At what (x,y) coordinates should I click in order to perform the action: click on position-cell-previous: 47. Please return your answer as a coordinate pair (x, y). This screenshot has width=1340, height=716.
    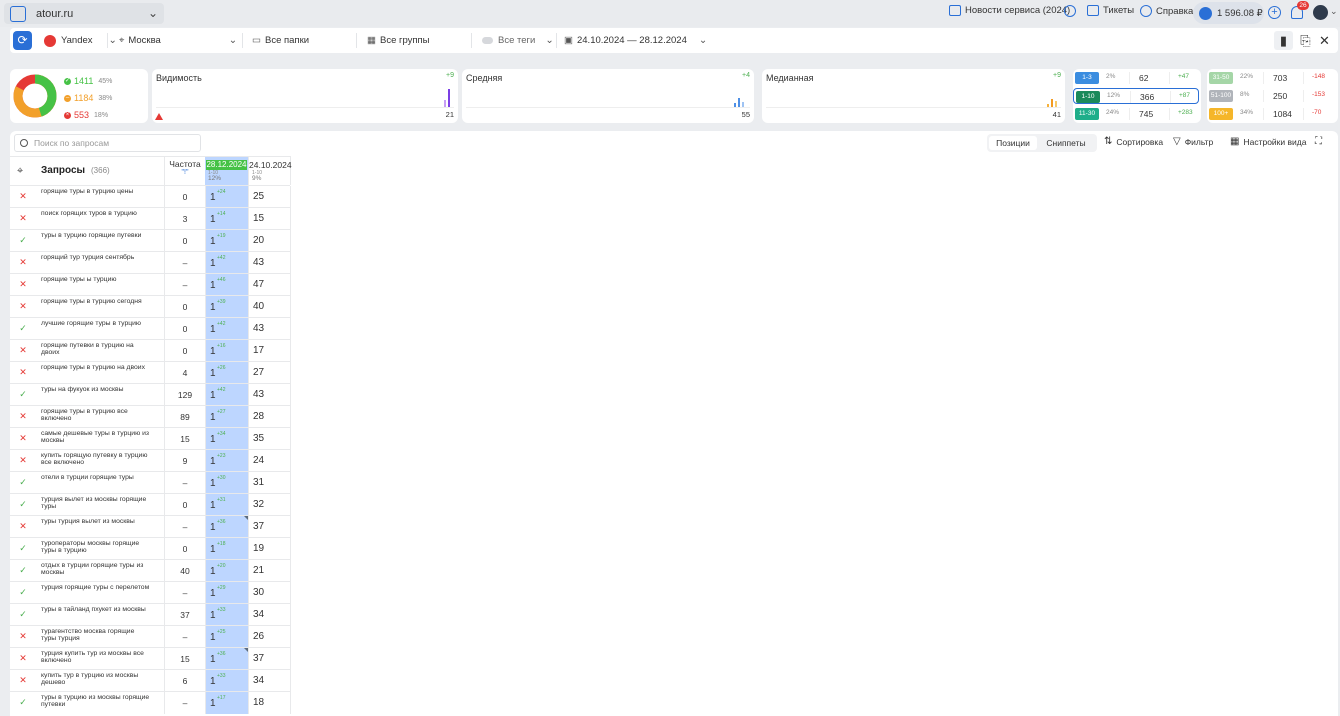
    Looking at the image, I should click on (269, 285).